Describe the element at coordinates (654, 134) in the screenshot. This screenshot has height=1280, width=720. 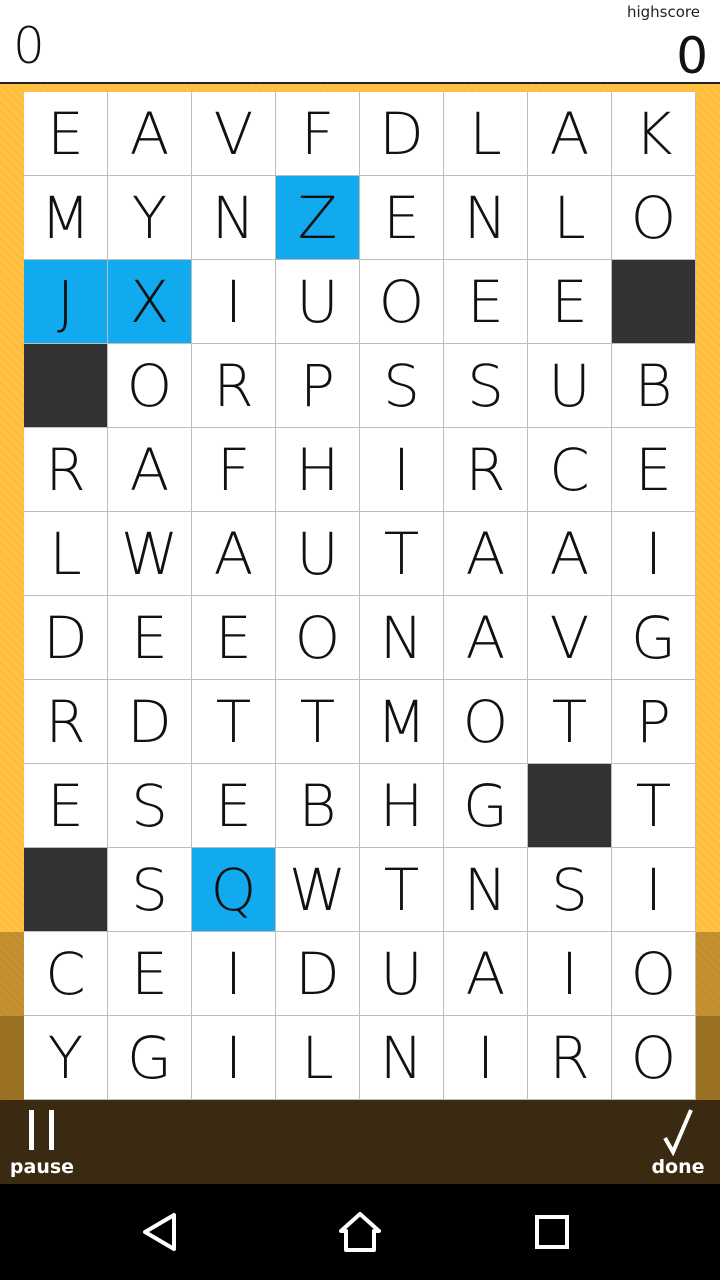
I see `letter-tile: K` at that location.